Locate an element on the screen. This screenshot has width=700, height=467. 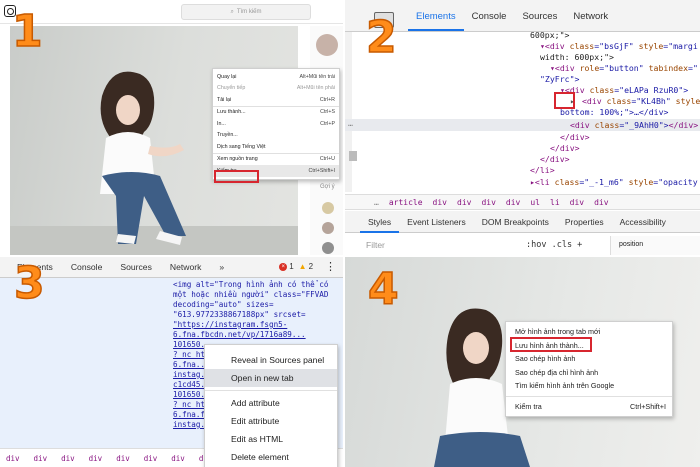
breadcrumb-item: article is located at coordinates (406, 202).